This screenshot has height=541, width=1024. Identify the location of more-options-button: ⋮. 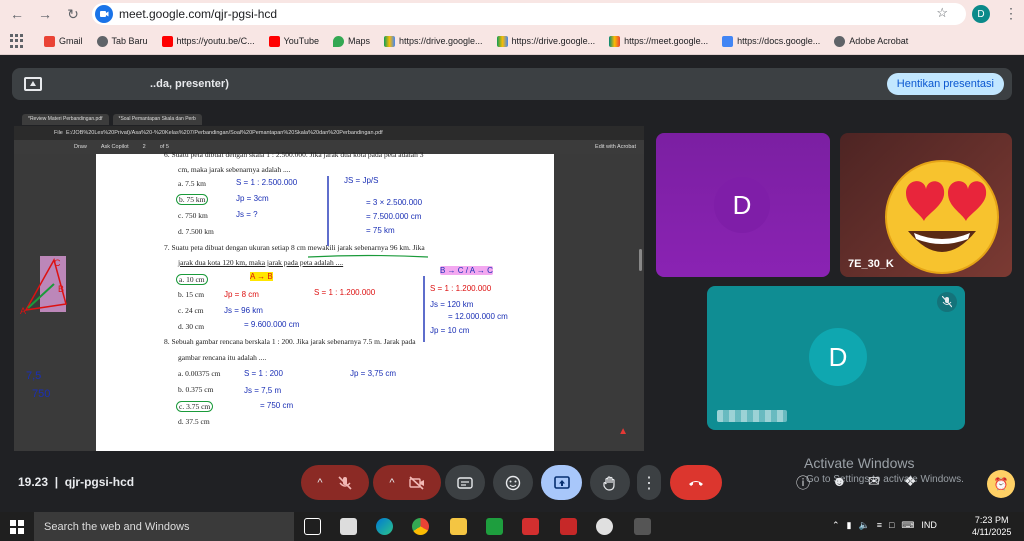
(649, 482).